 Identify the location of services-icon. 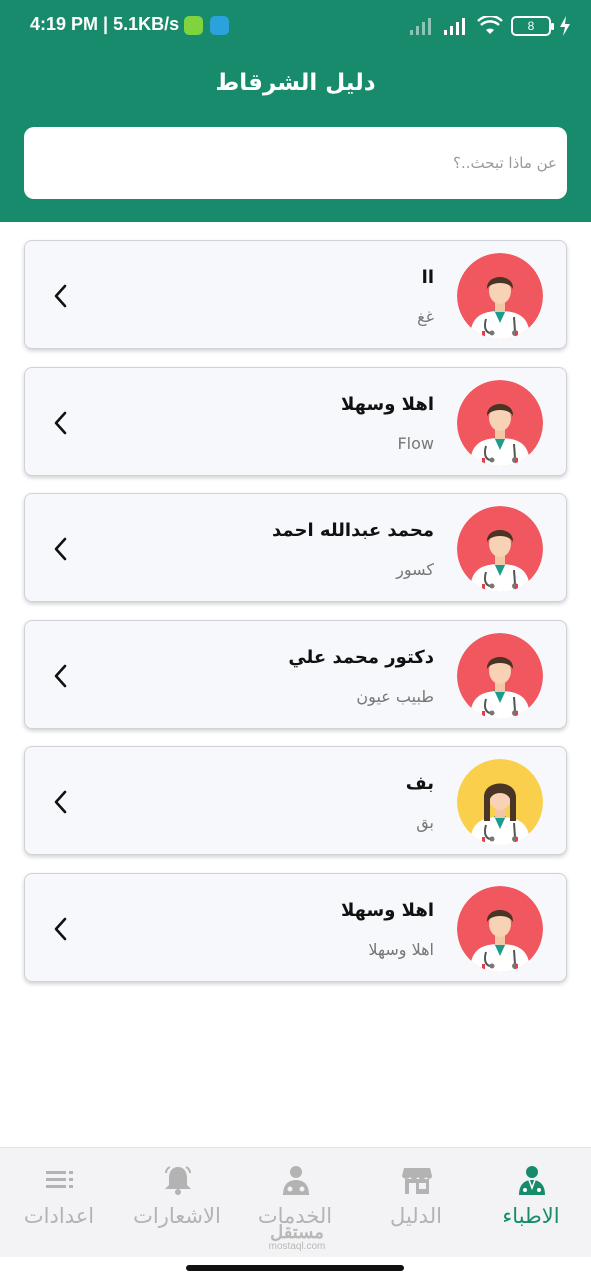
(296, 1180).